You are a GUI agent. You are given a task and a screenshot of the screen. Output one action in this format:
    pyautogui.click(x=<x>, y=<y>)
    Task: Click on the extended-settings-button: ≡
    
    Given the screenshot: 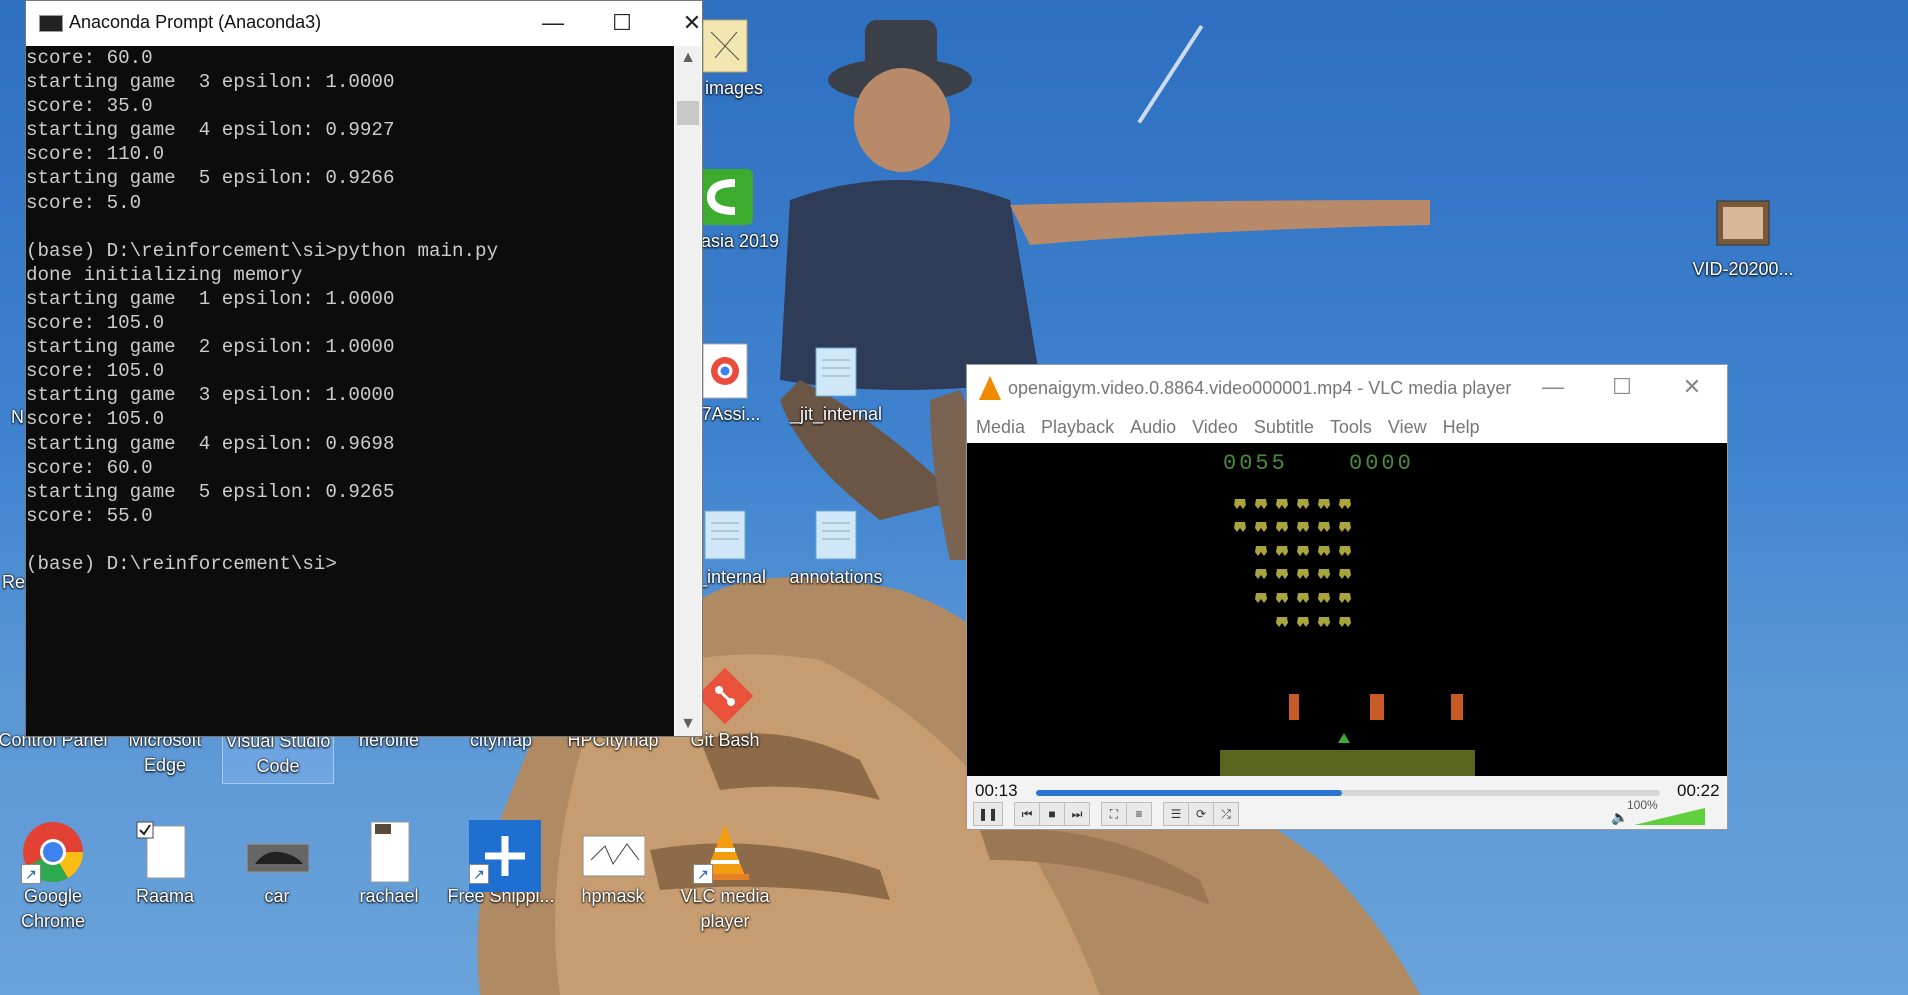 What is the action you would take?
    pyautogui.click(x=1139, y=814)
    